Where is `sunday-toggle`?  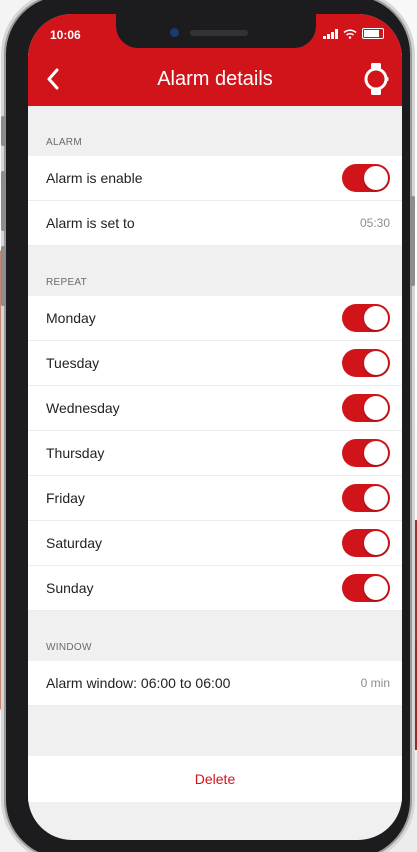 sunday-toggle is located at coordinates (366, 588).